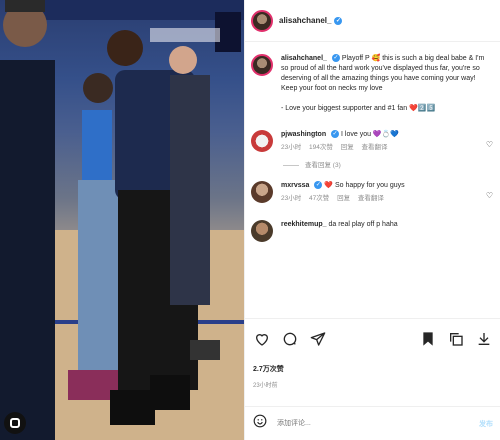 This screenshot has height=440, width=500. I want to click on action-bar, so click(372, 338).